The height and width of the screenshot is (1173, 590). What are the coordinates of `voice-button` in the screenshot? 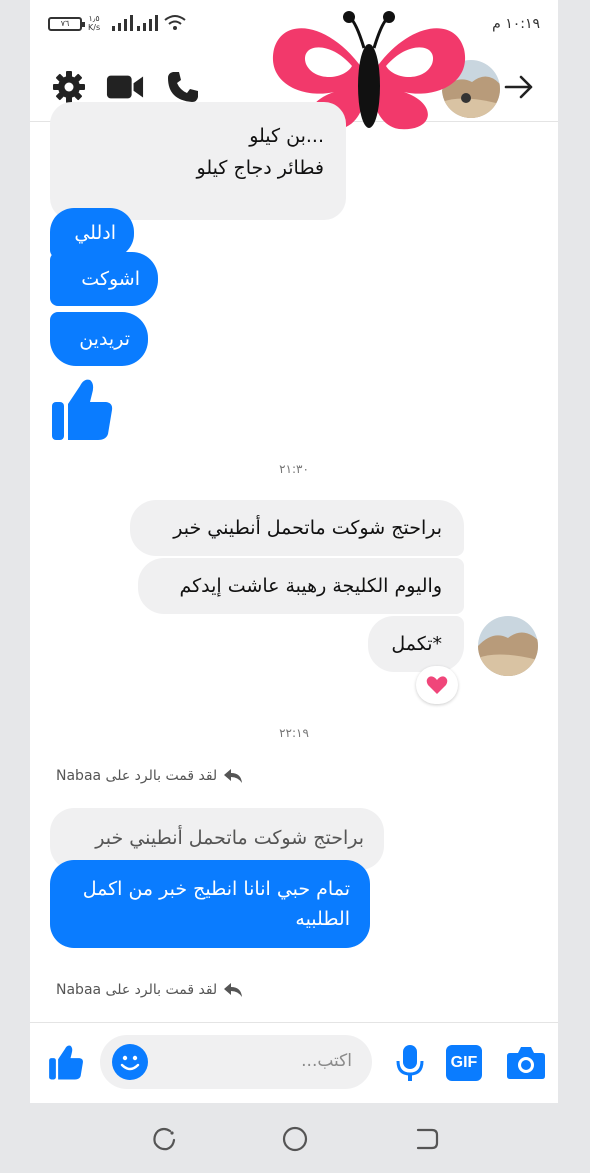 It's located at (410, 1063).